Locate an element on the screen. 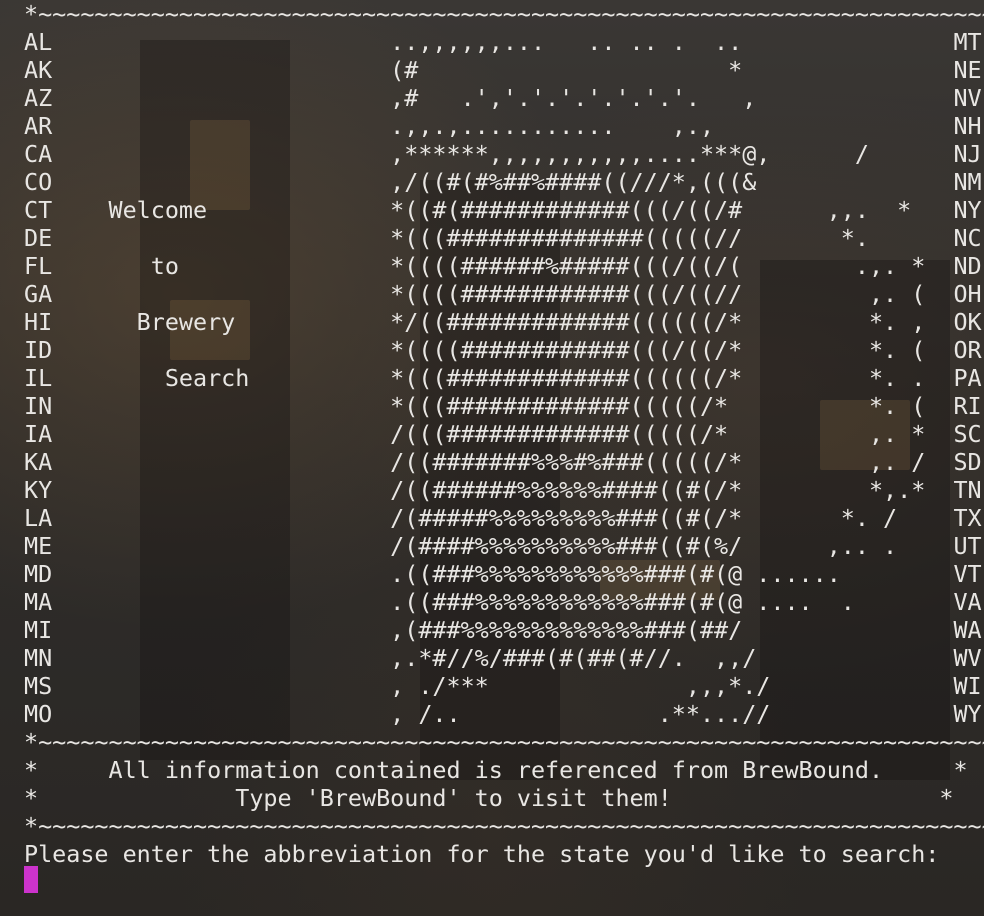 The height and width of the screenshot is (916, 984). state-row: GA *((((############(((/((// ,. ( OH is located at coordinates (504, 294).